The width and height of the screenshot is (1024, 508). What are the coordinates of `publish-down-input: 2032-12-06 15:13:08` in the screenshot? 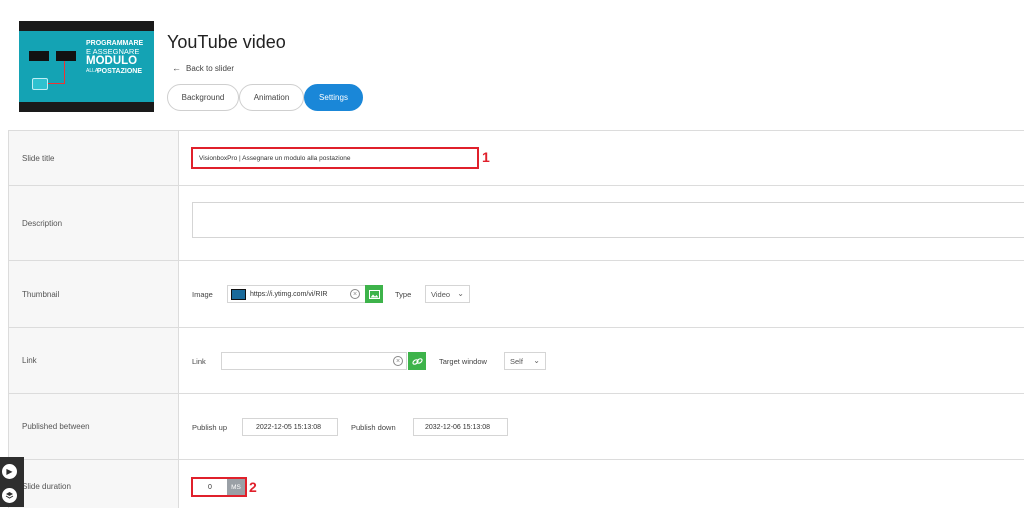 It's located at (460, 427).